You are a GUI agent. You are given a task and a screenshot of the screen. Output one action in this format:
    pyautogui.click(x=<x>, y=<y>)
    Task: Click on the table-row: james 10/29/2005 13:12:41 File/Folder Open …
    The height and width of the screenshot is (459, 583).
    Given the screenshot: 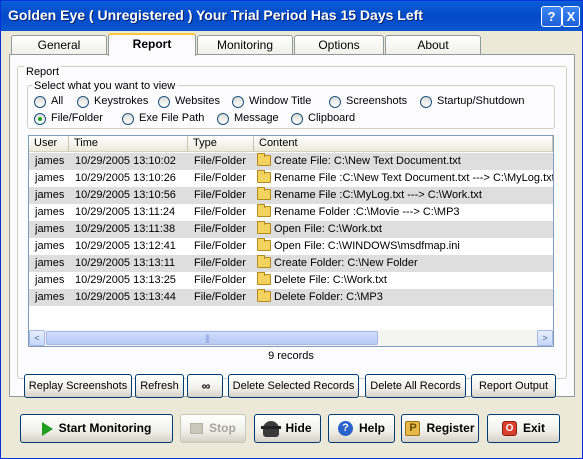 What is the action you would take?
    pyautogui.click(x=291, y=246)
    